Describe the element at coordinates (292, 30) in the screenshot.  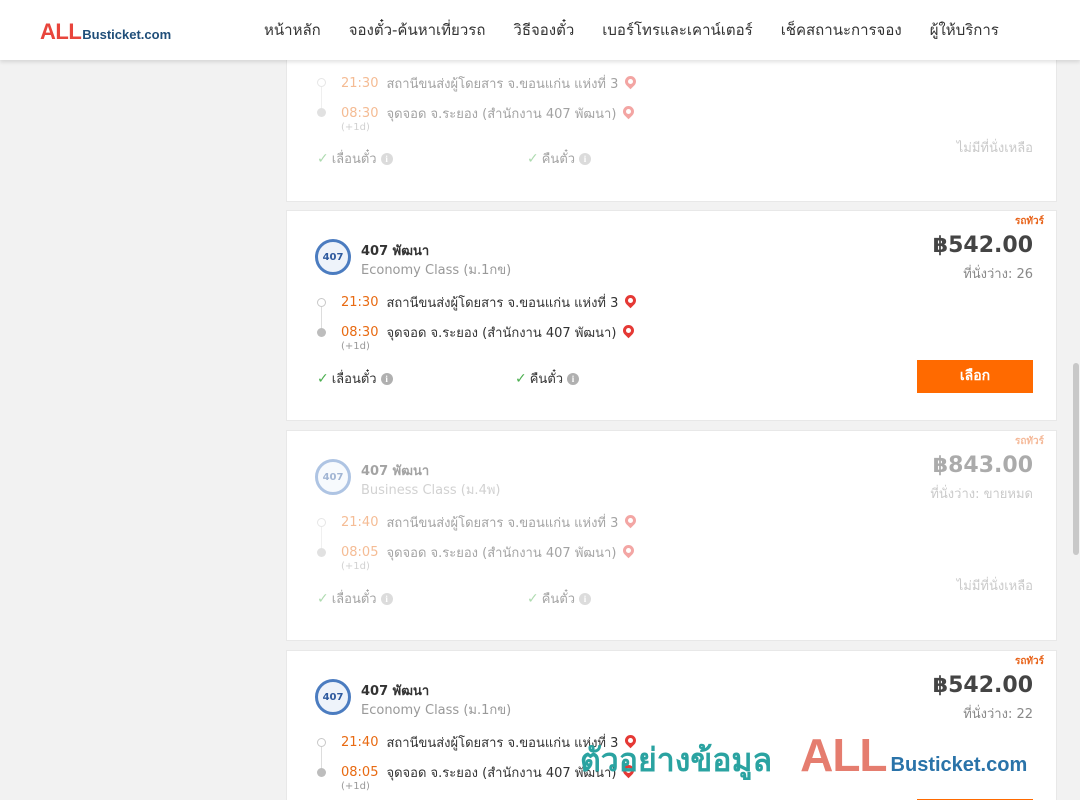
I see `nav-home: หน้าหลัก` at that location.